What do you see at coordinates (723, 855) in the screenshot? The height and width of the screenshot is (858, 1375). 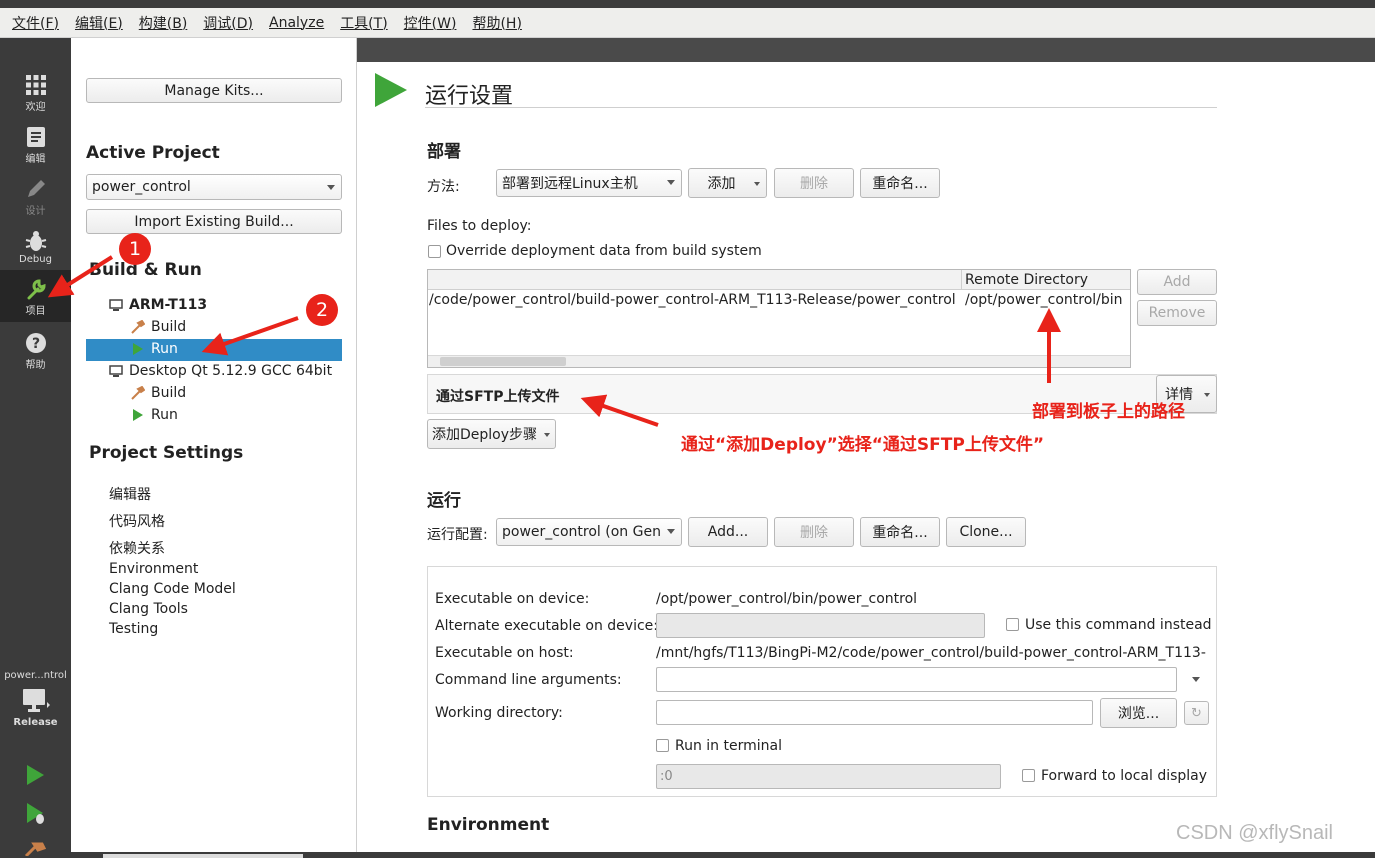 I see `status-strip` at bounding box center [723, 855].